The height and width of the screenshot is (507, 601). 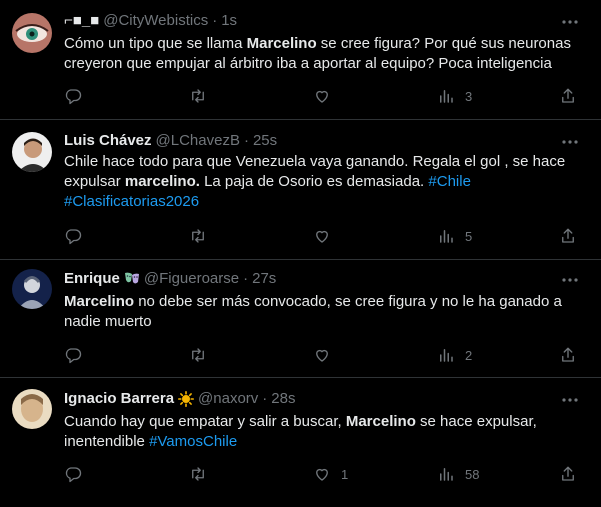 I want to click on tweet-actions: 5, so click(x=324, y=236).